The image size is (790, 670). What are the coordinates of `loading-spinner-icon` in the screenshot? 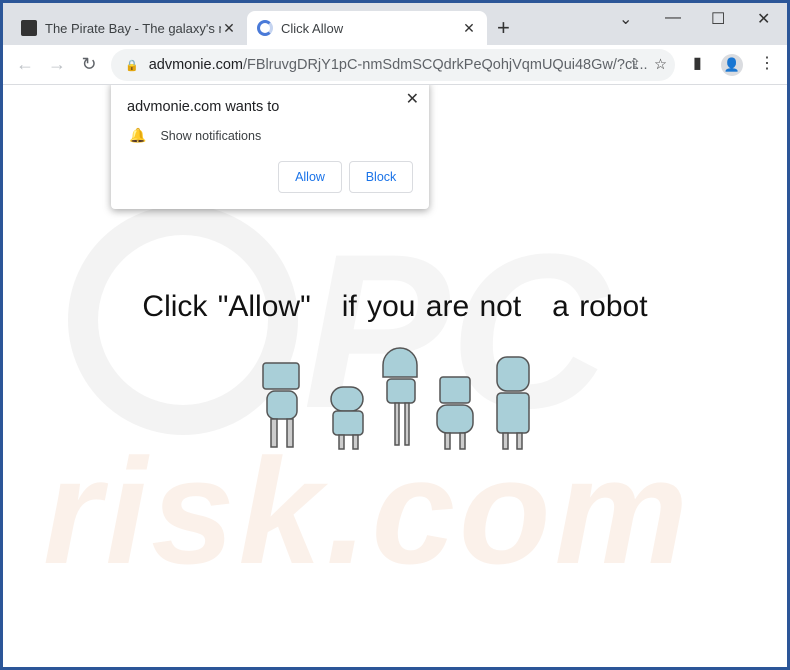 It's located at (265, 28).